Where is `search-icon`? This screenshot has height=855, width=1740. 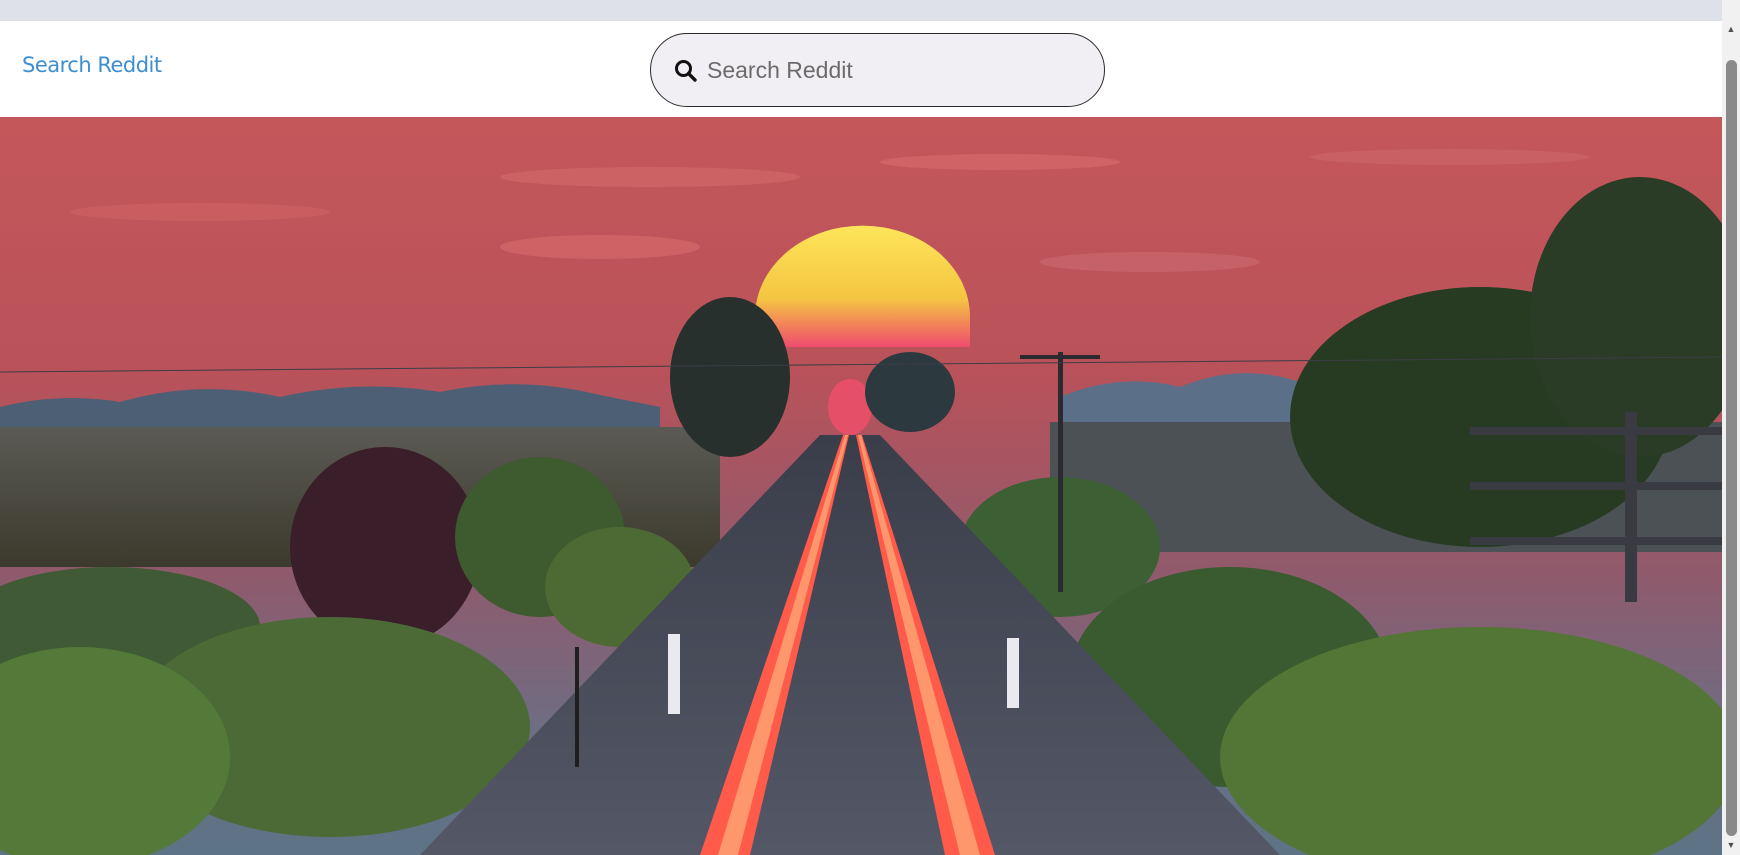
search-icon is located at coordinates (686, 71).